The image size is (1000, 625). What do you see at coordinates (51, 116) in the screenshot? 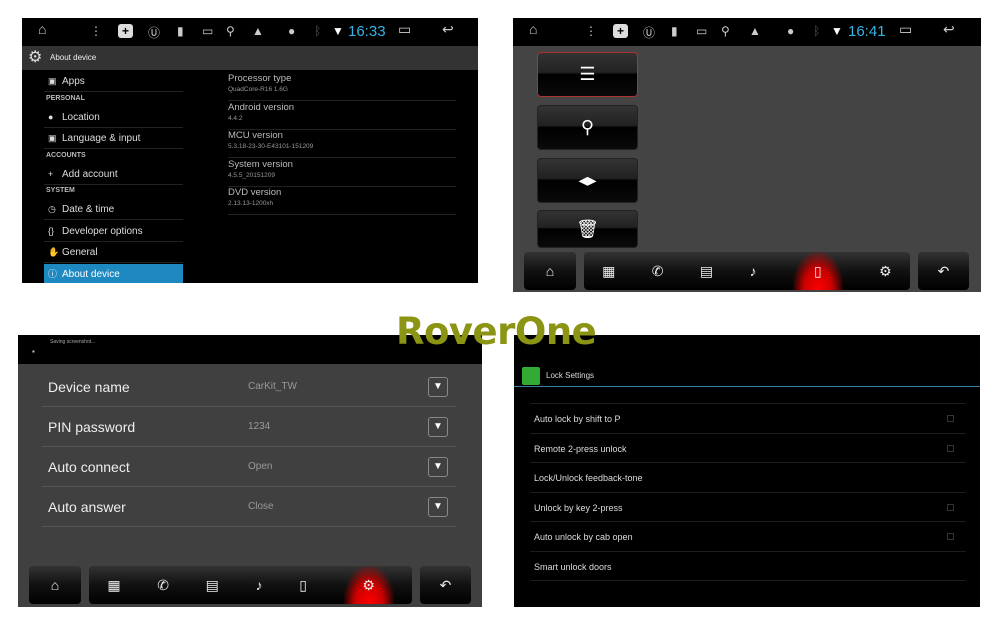
I see `location-icon: ●` at bounding box center [51, 116].